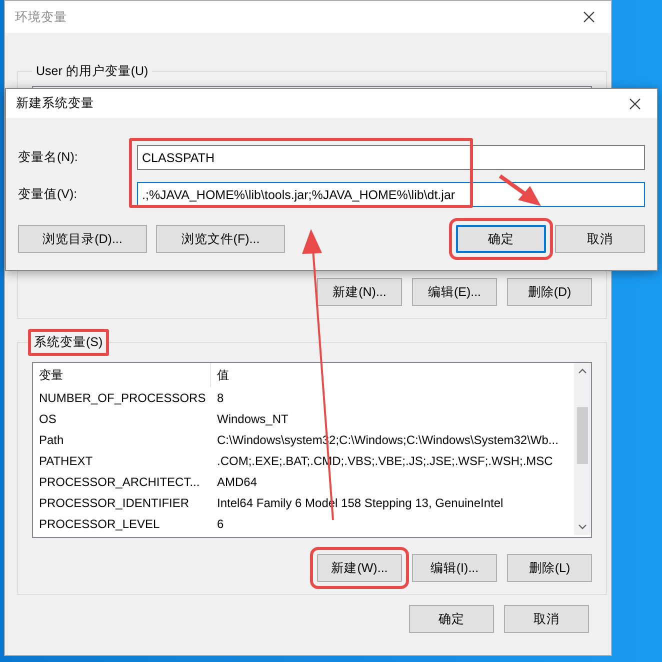 The height and width of the screenshot is (662, 662). Describe the element at coordinates (114, 503) in the screenshot. I see `table-cell-text: PROCESSOR_IDENTIFIER` at that location.